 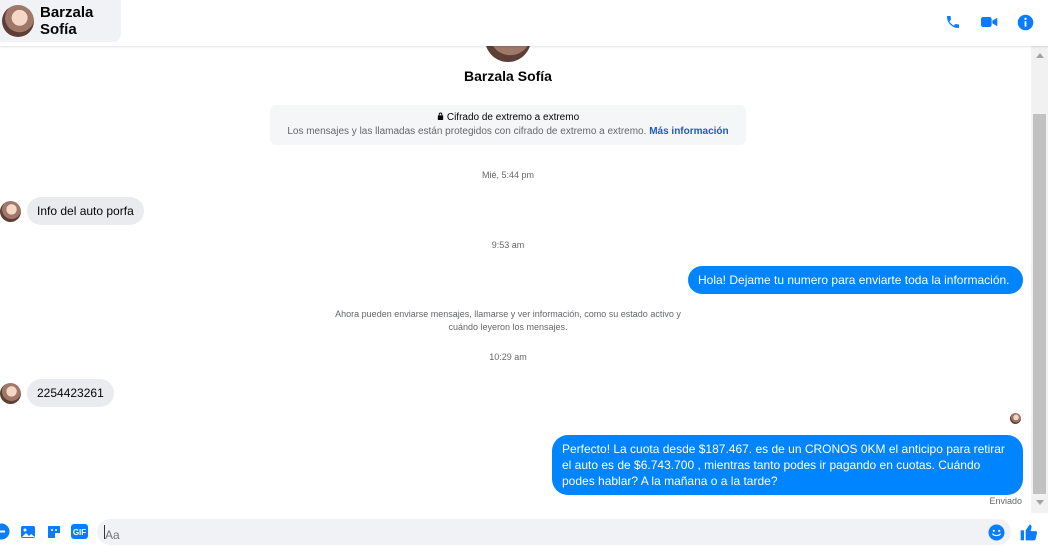 I want to click on encryption-title: Cifrado de extremo a extremo, so click(x=508, y=118).